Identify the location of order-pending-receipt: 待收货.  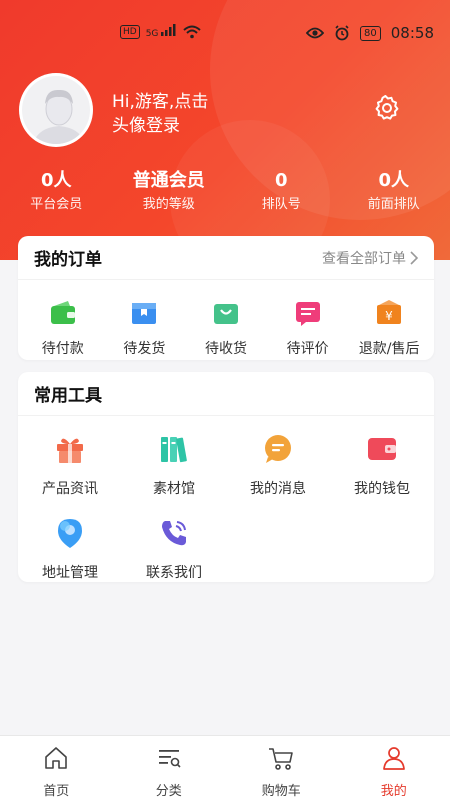
(226, 328).